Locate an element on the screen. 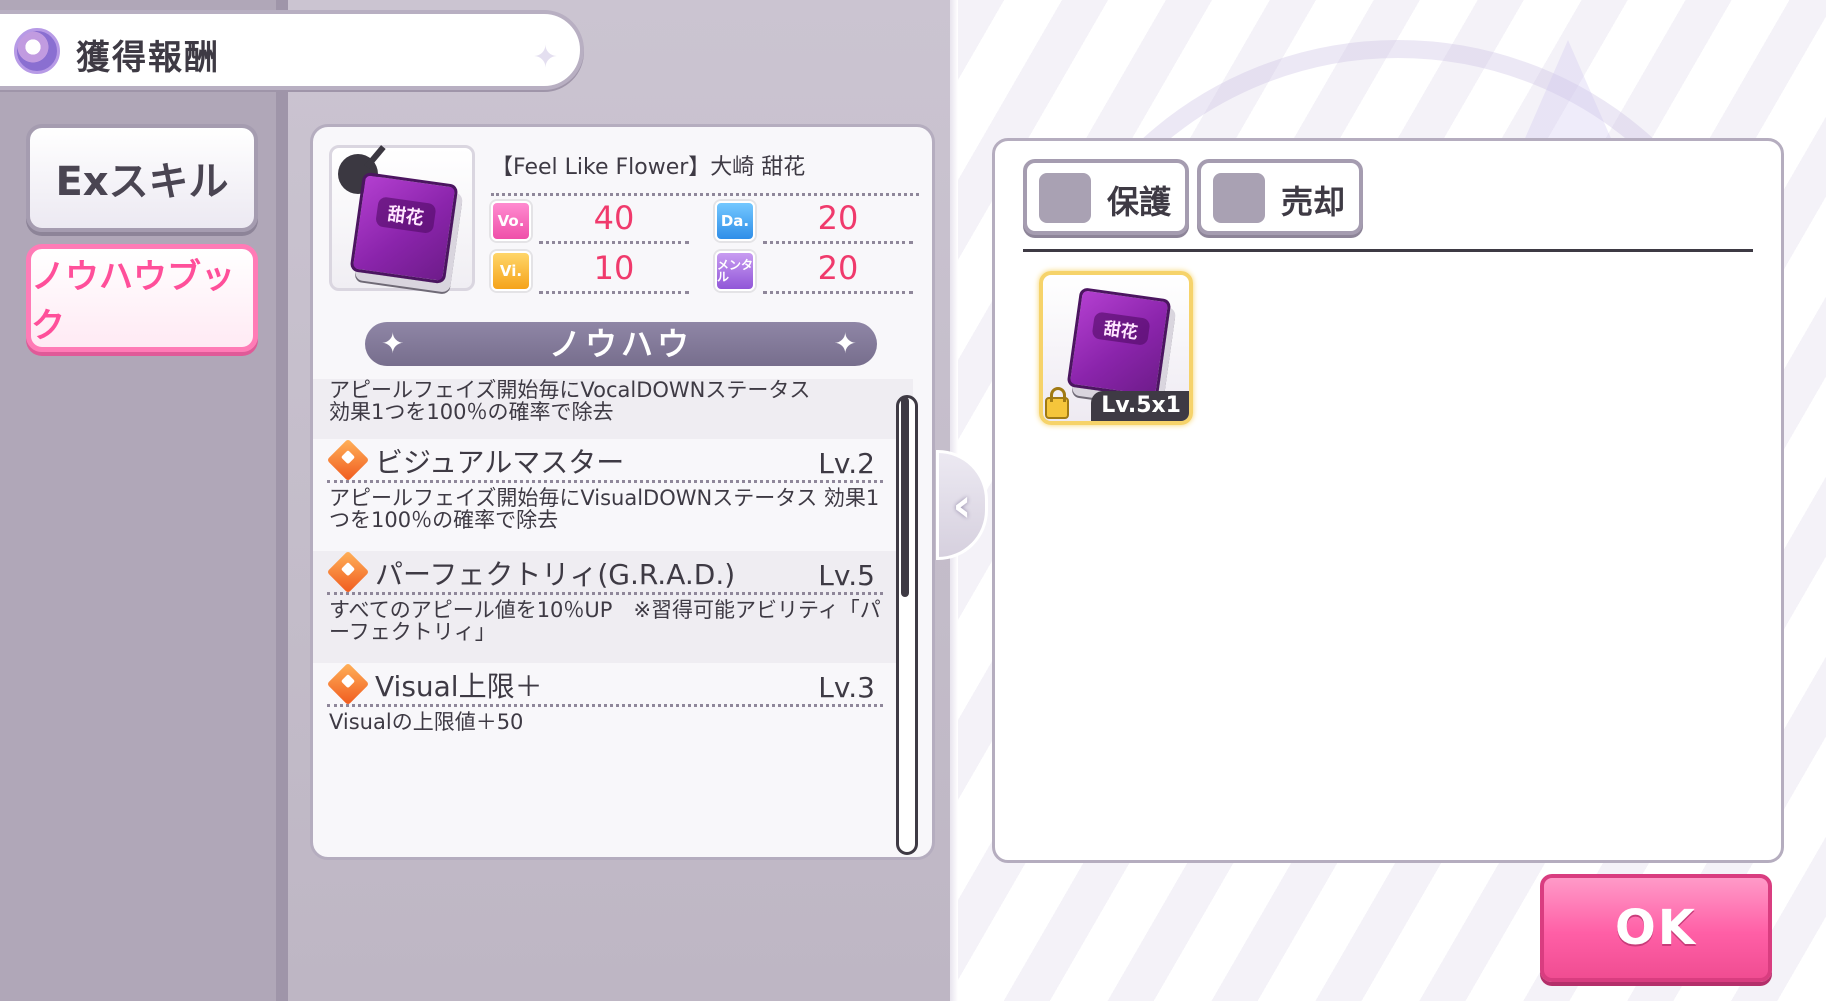 This screenshot has width=1826, height=1001. dance-badge: Da. is located at coordinates (735, 221).